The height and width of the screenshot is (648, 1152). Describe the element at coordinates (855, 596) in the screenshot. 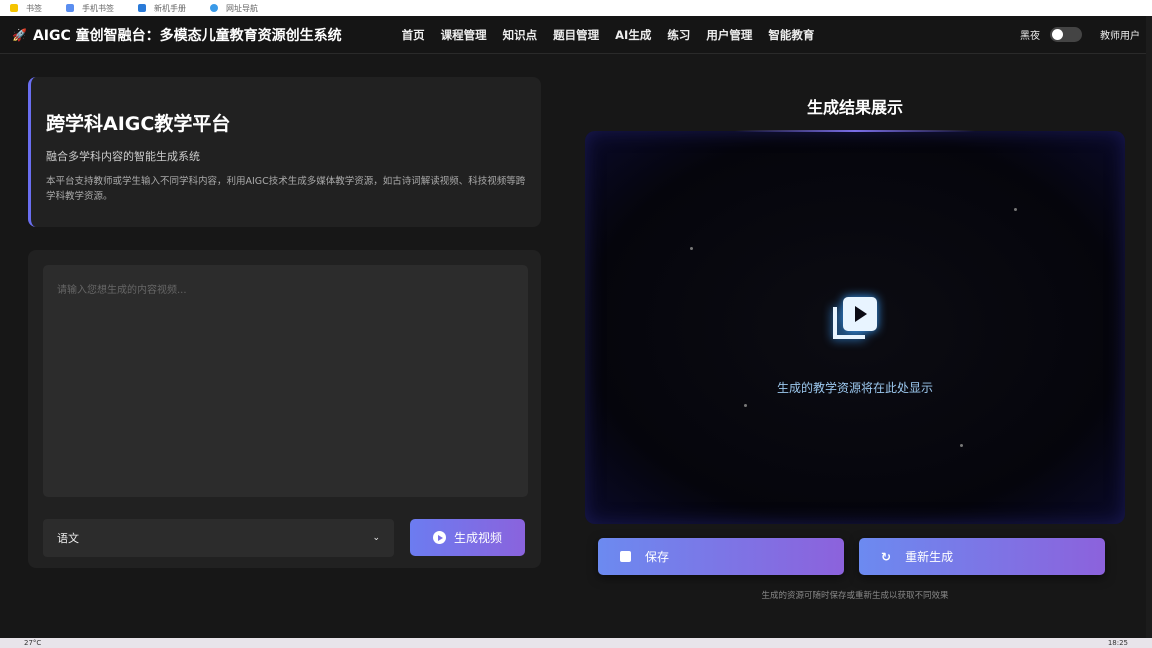

I see `result-hint: 生成的资源可随时保存或重新生成以获取不同效果` at that location.